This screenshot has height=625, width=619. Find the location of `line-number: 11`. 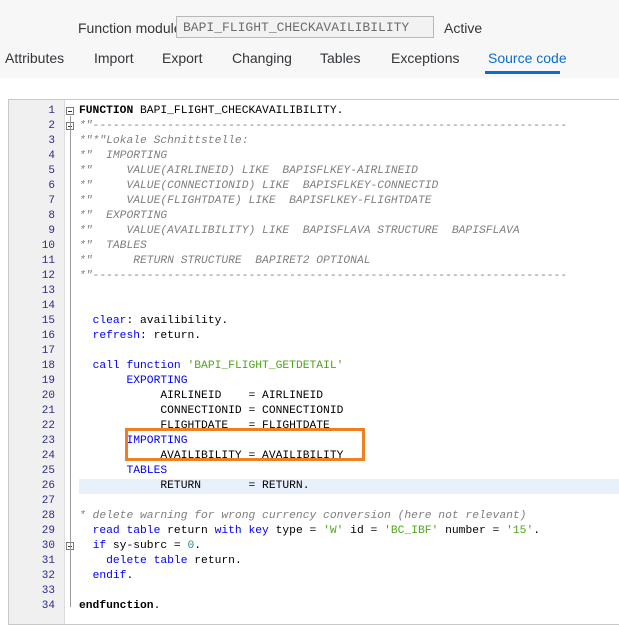

line-number: 11 is located at coordinates (48, 261).